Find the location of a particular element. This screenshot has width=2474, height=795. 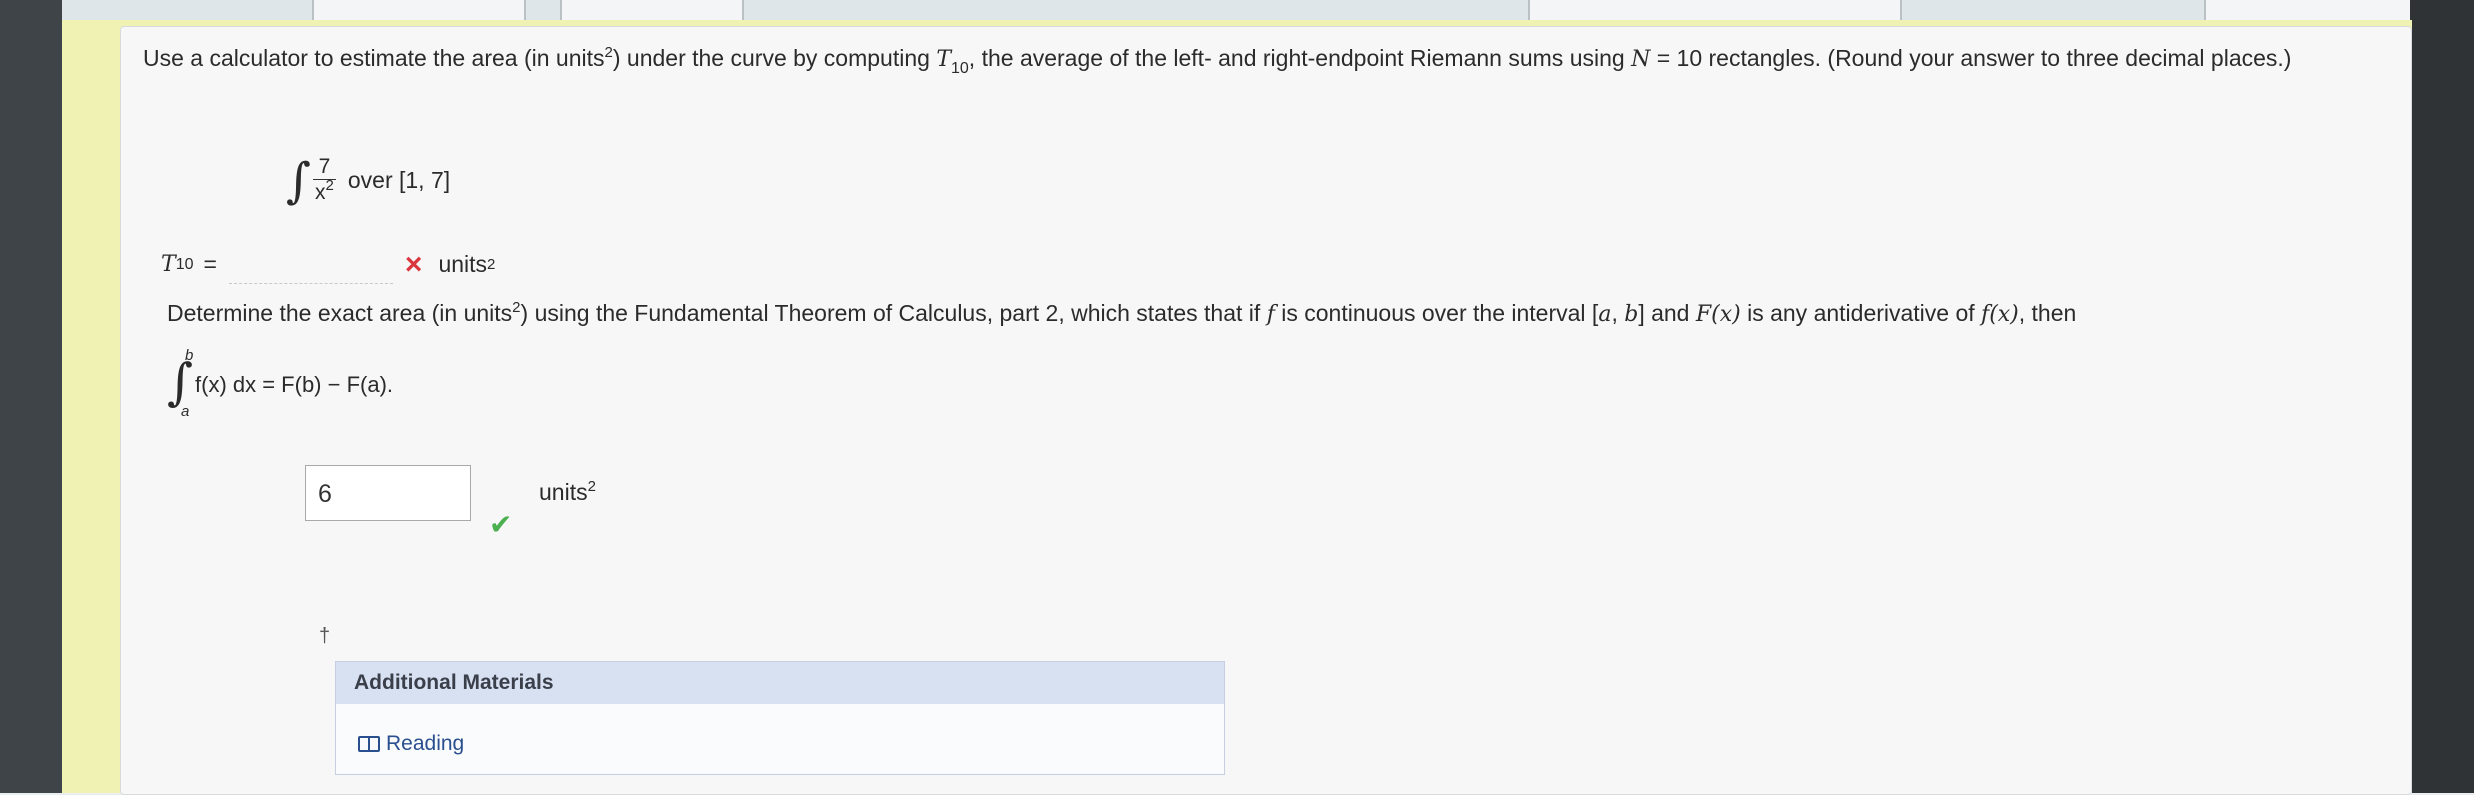

equals-sign: = is located at coordinates (210, 264).